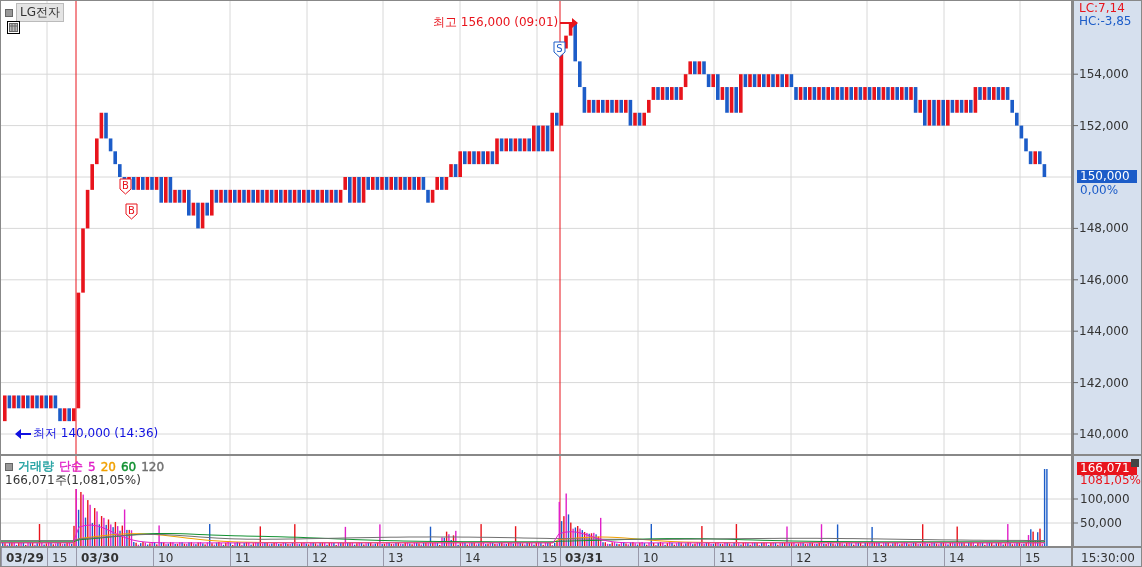 Image resolution: width=1142 pixels, height=567 pixels. What do you see at coordinates (1104, 382) in the screenshot?
I see `price-axis-label: 142,000` at bounding box center [1104, 382].